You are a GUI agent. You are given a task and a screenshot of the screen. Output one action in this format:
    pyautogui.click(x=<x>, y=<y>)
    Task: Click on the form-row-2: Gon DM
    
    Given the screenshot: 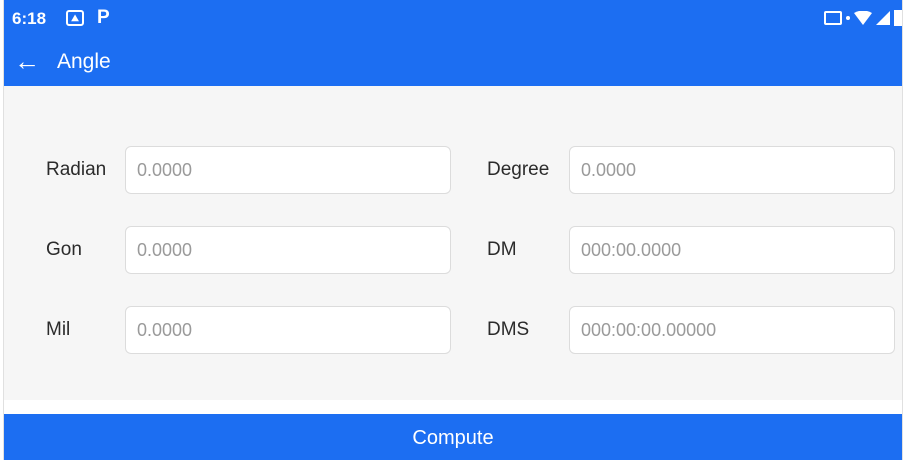 What is the action you would take?
    pyautogui.click(x=453, y=251)
    